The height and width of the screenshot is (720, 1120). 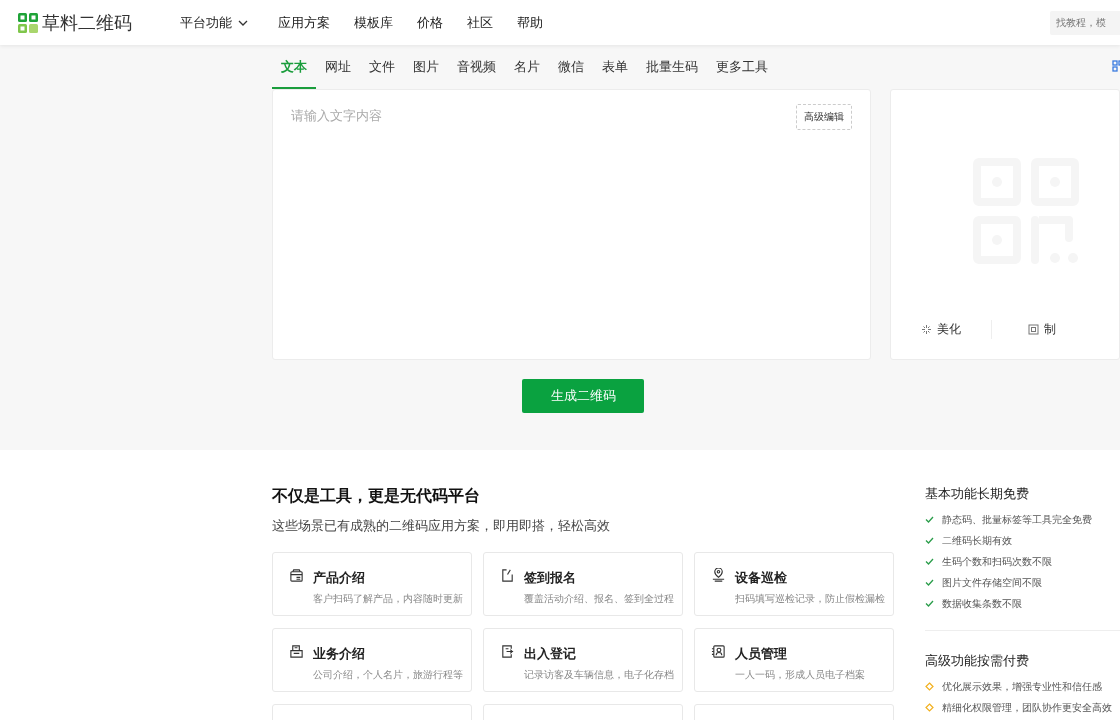 What do you see at coordinates (296, 651) in the screenshot?
I see `doc-icon` at bounding box center [296, 651].